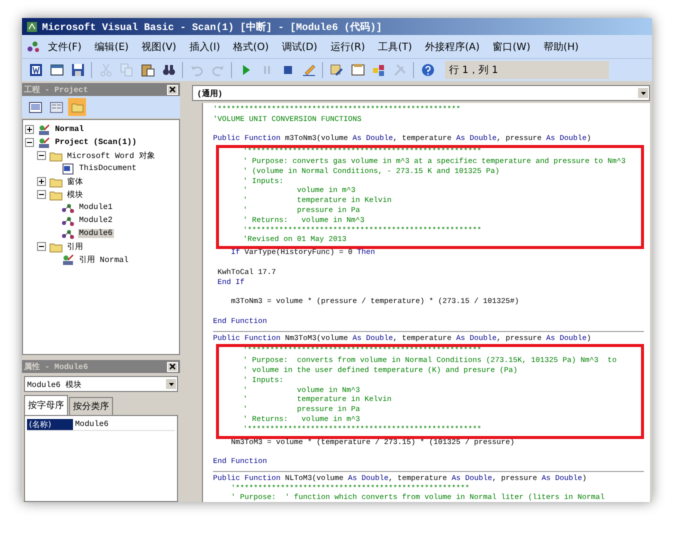  I want to click on menu-item: 调试(D), so click(299, 47).